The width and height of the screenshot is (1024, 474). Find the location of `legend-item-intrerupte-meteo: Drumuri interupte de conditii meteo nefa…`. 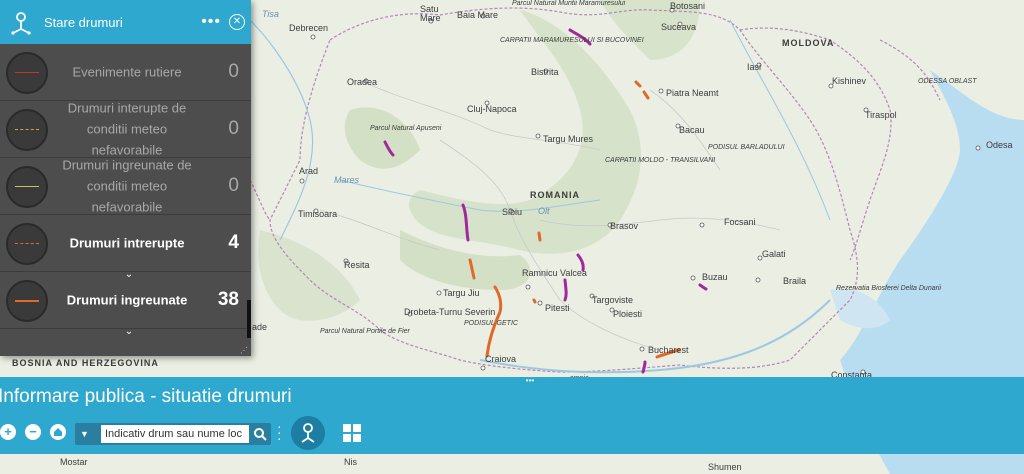

legend-item-intrerupte-meteo: Drumuri interupte de conditii meteo nefa… is located at coordinates (125, 129).